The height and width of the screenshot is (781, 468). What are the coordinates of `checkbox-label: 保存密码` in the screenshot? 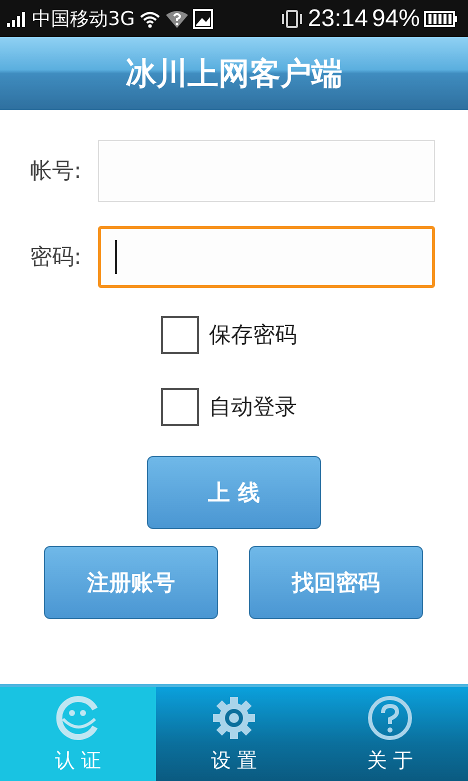 It's located at (253, 336).